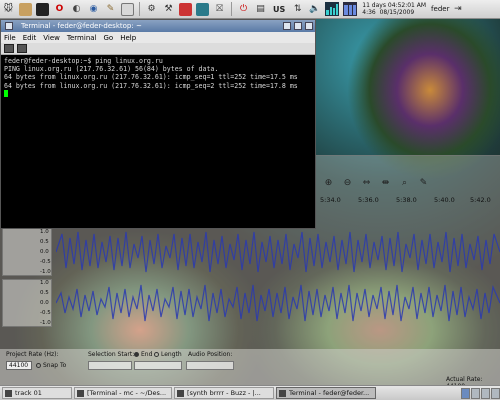 This screenshot has height=400, width=500. I want to click on file-manager-icon, so click(25, 9).